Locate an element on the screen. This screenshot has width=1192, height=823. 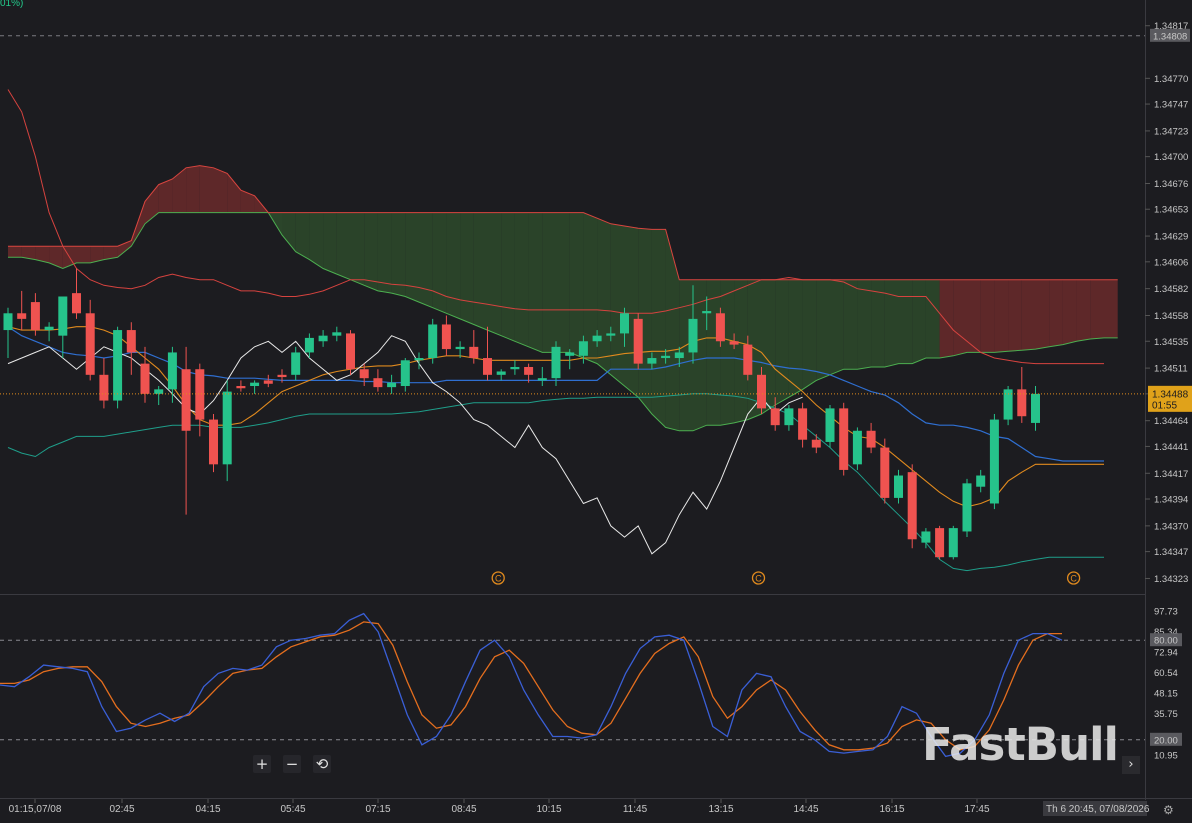
time-tick-label: 16:15 is located at coordinates (891, 809).